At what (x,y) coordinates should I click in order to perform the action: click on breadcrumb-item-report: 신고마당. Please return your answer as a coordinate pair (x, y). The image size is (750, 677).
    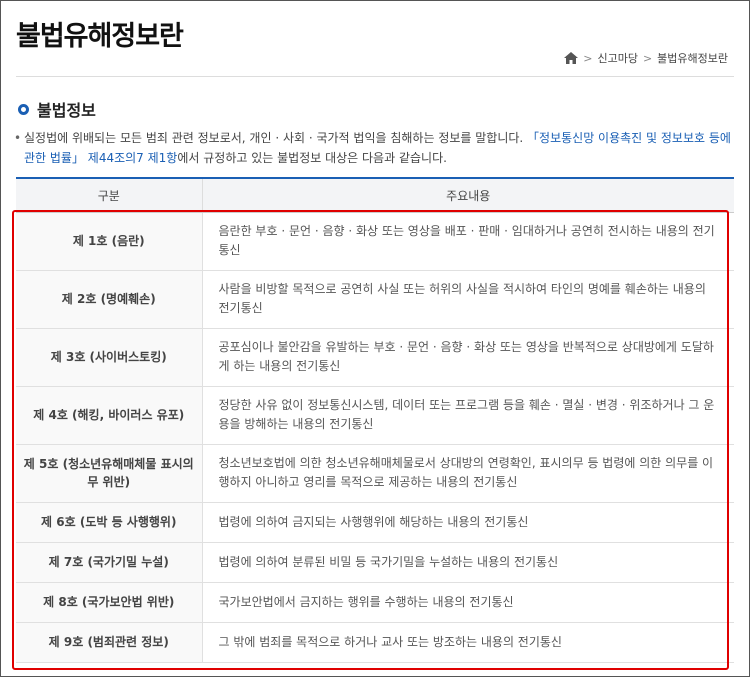
    Looking at the image, I should click on (617, 58).